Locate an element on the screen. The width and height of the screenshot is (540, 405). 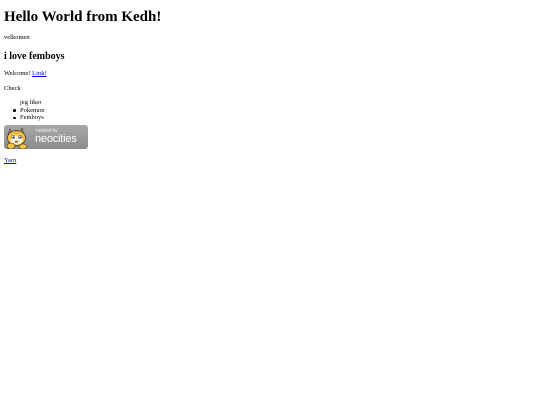
badge-neocities-label: neocities is located at coordinates (56, 138).